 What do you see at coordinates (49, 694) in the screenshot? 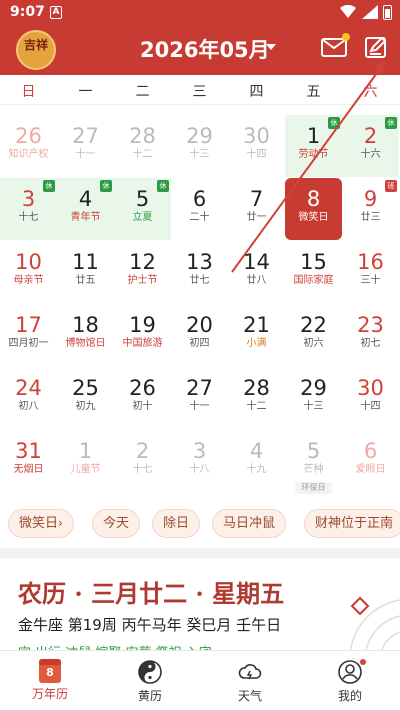
I see `nav-label: 万年历` at bounding box center [49, 694].